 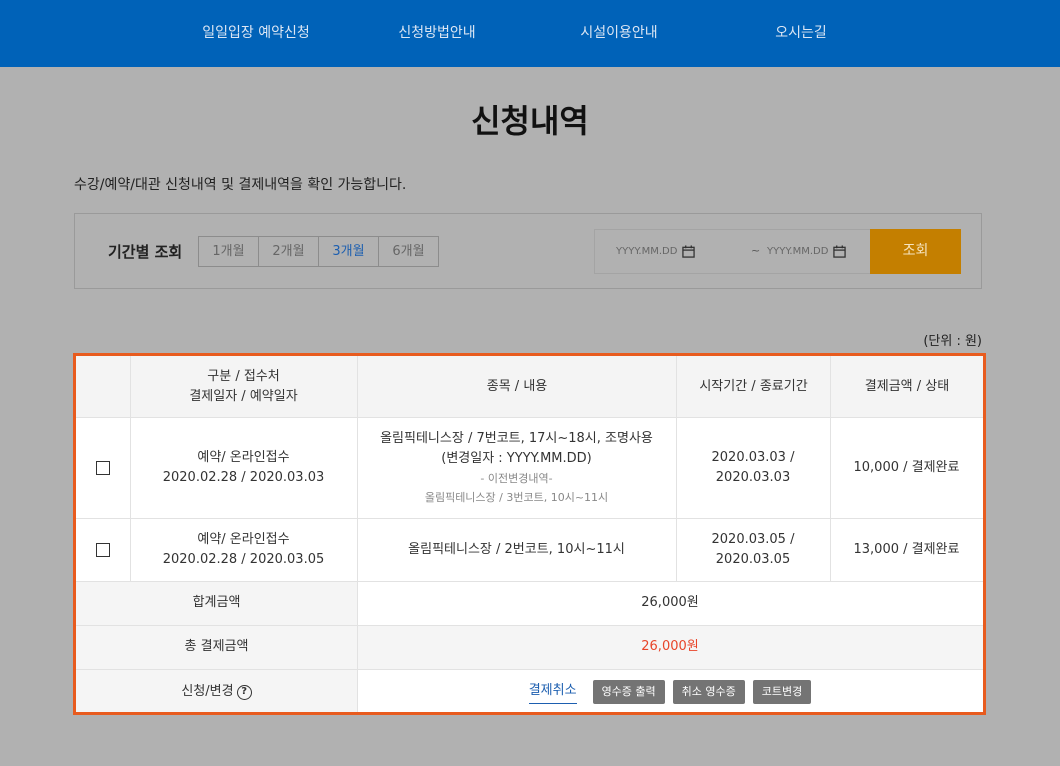 I want to click on header-type-date: 구분 / 접수처 결제일자 / 예약일자, so click(x=243, y=387).